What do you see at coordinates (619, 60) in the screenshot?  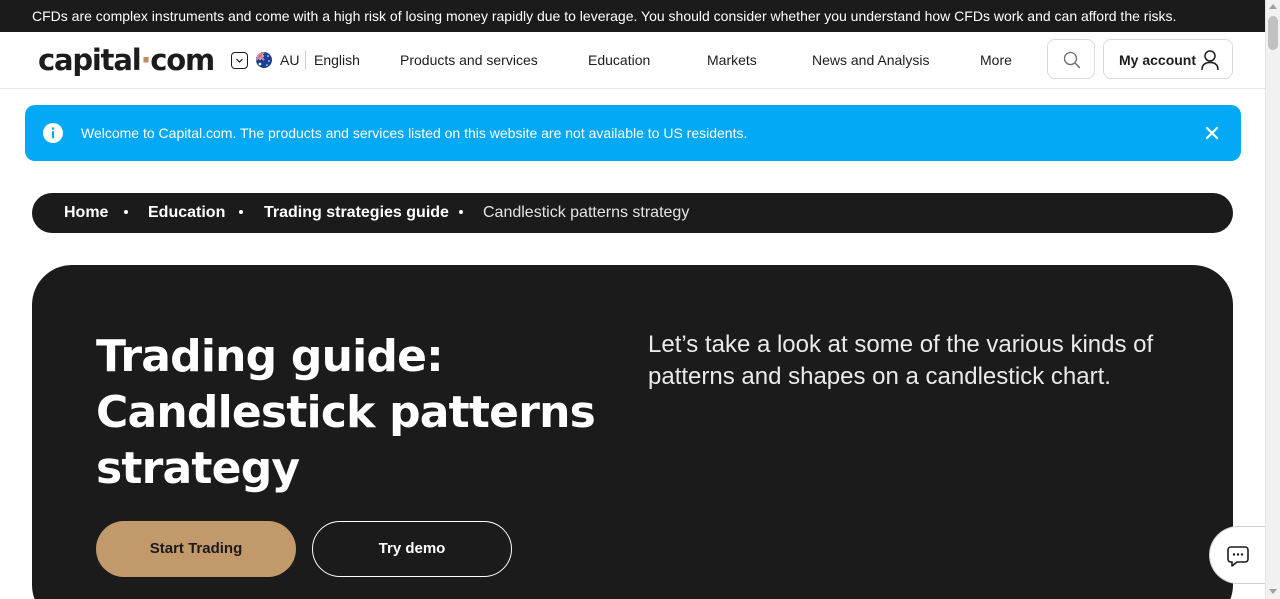 I see `nav-education: Education` at bounding box center [619, 60].